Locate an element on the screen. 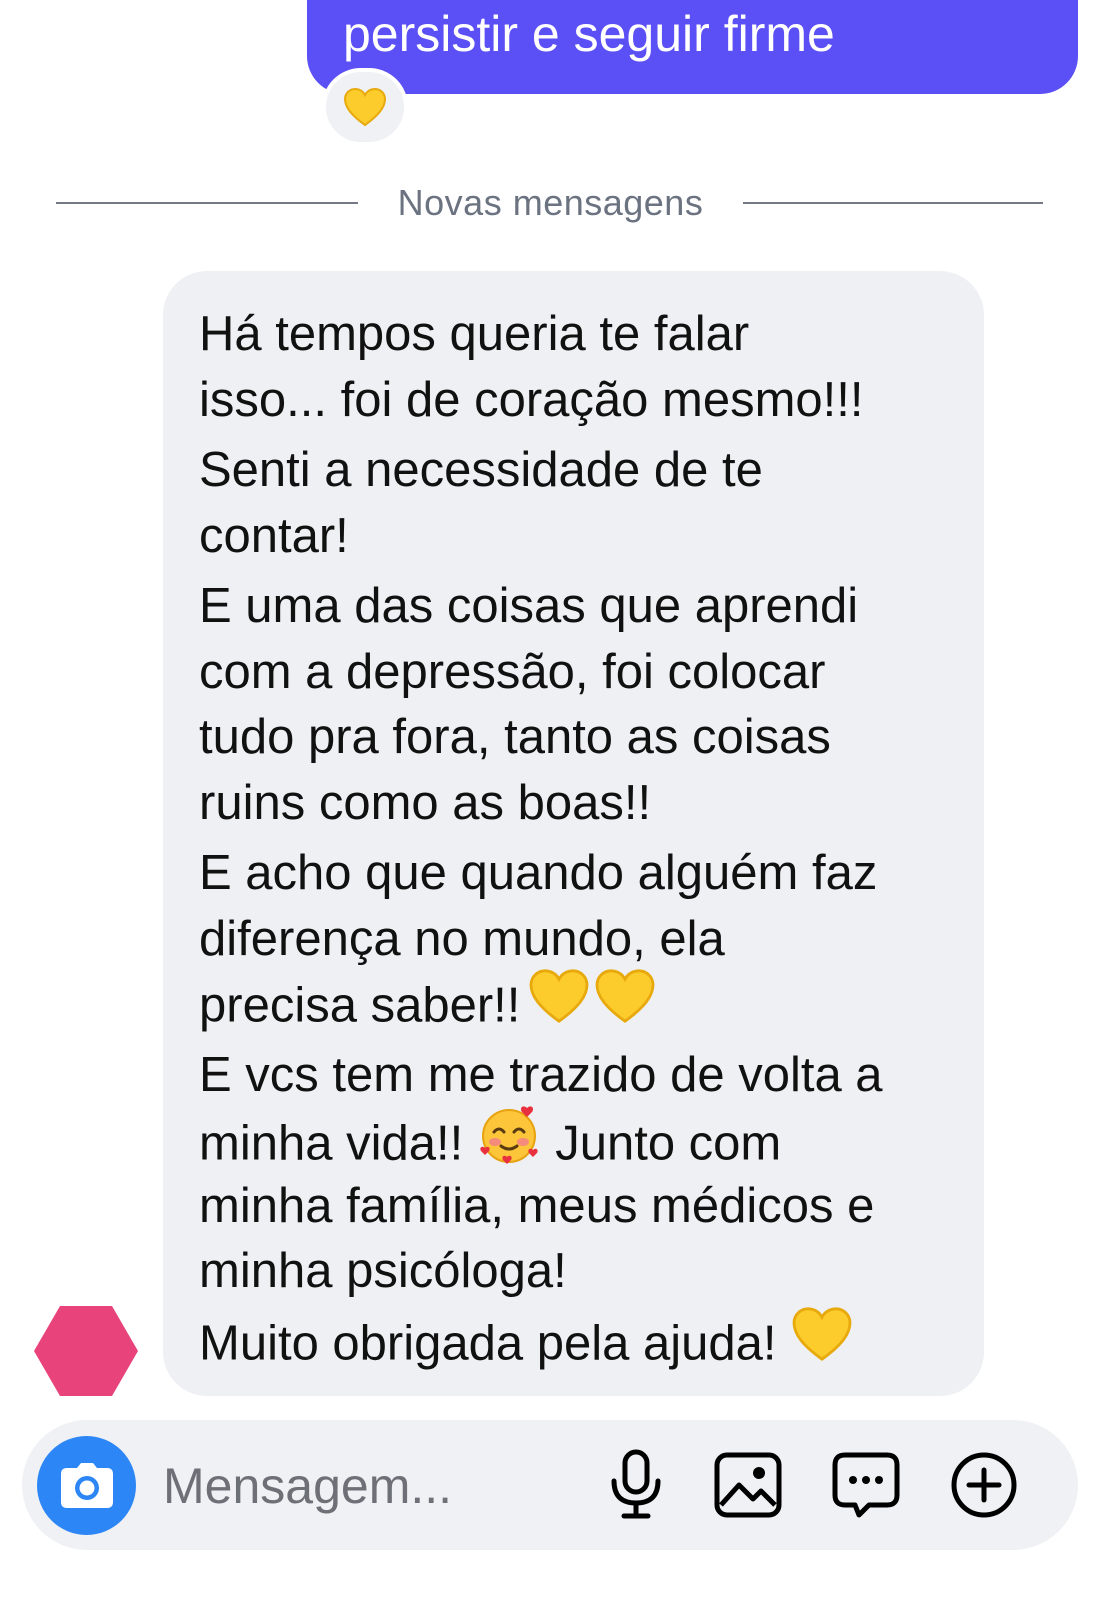 The width and height of the screenshot is (1115, 1598). message-line: isso... foi de coração mesmo!!! is located at coordinates (531, 399).